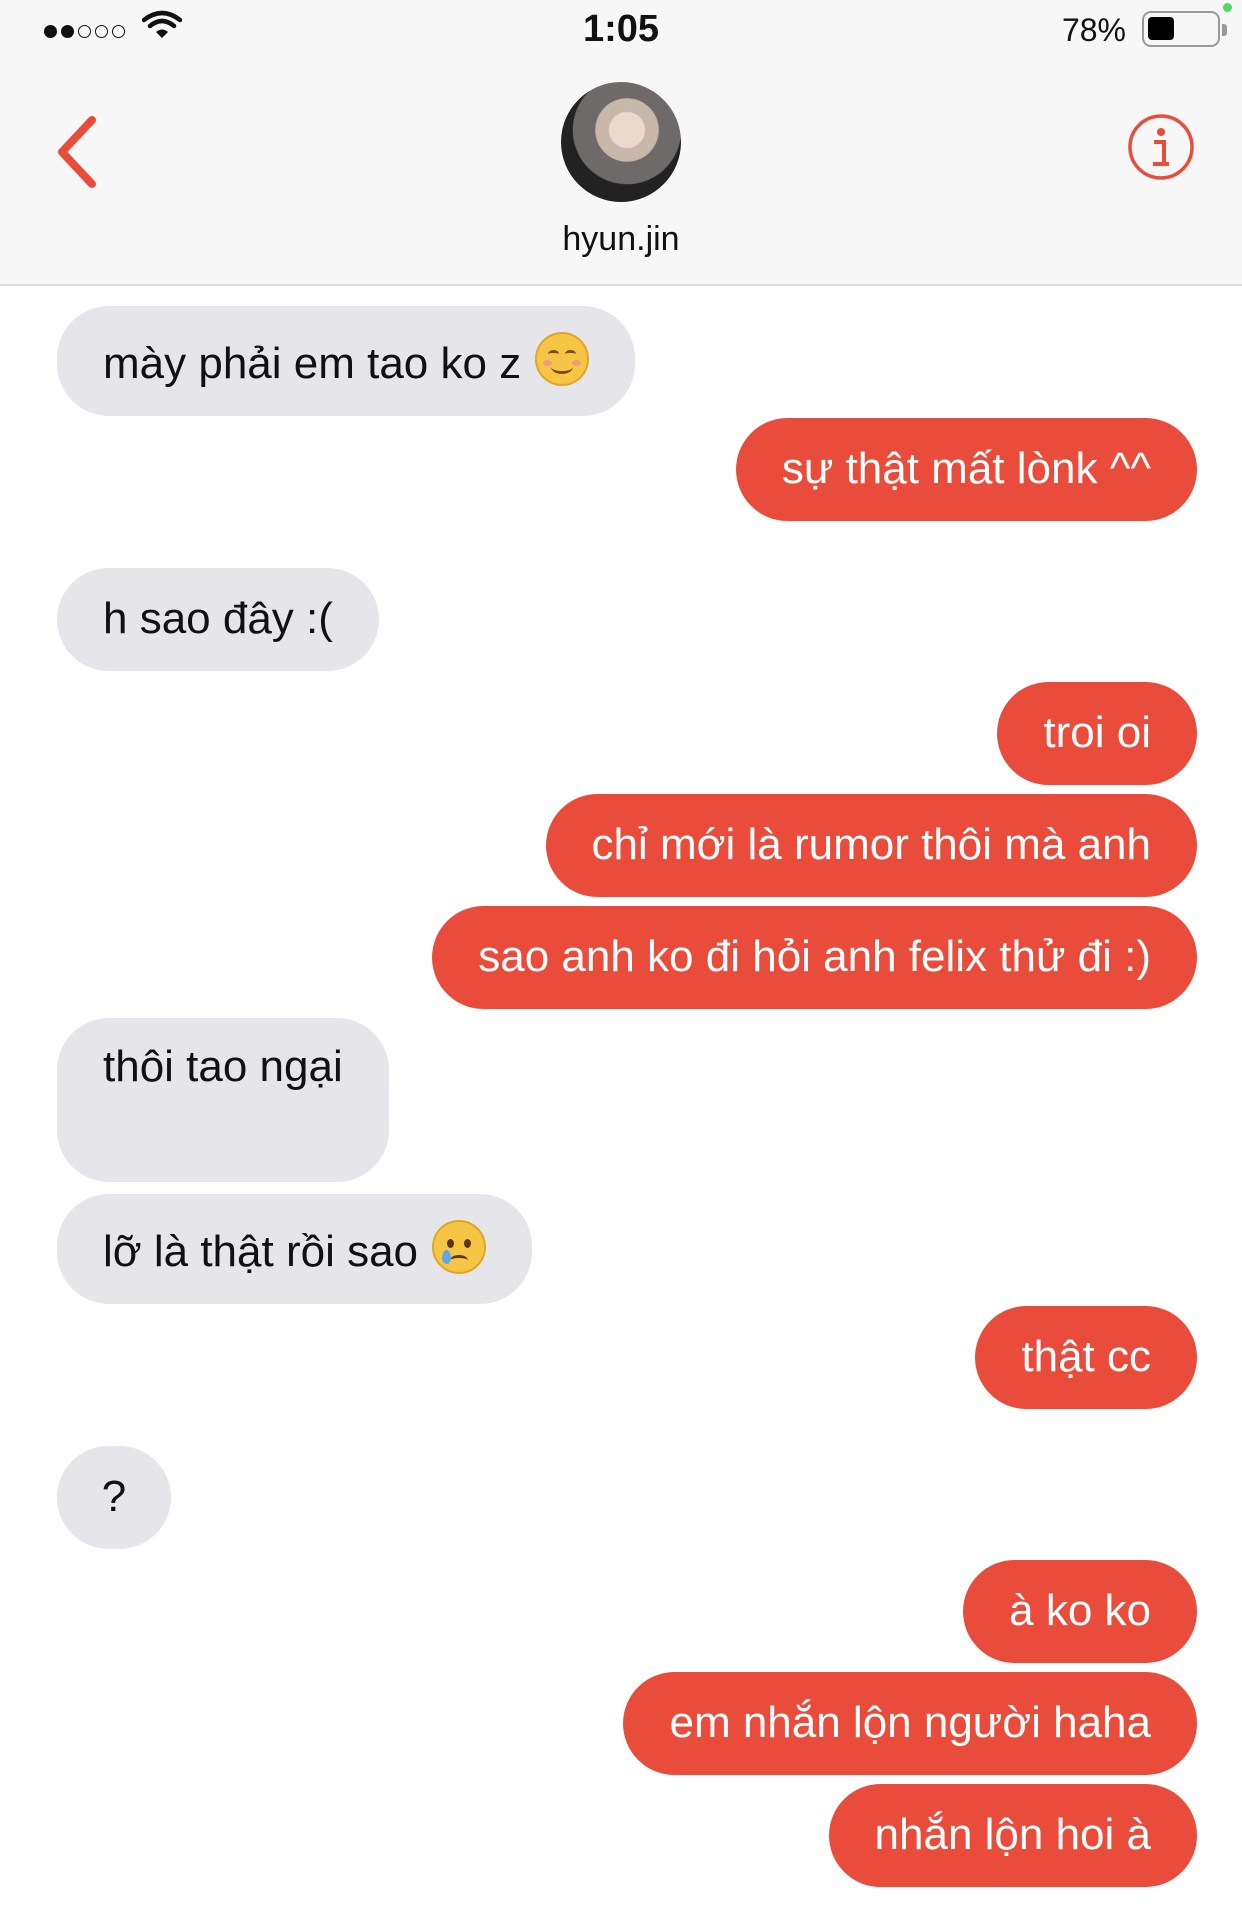 The image size is (1242, 1910). What do you see at coordinates (223, 1100) in the screenshot?
I see `message-bubble-incoming: thôi tao ngại` at bounding box center [223, 1100].